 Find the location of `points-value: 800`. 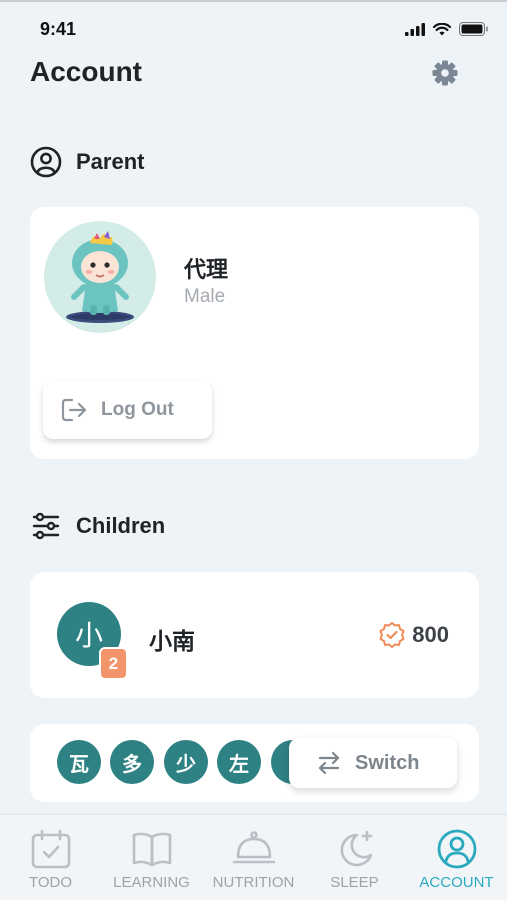

points-value: 800 is located at coordinates (430, 634).